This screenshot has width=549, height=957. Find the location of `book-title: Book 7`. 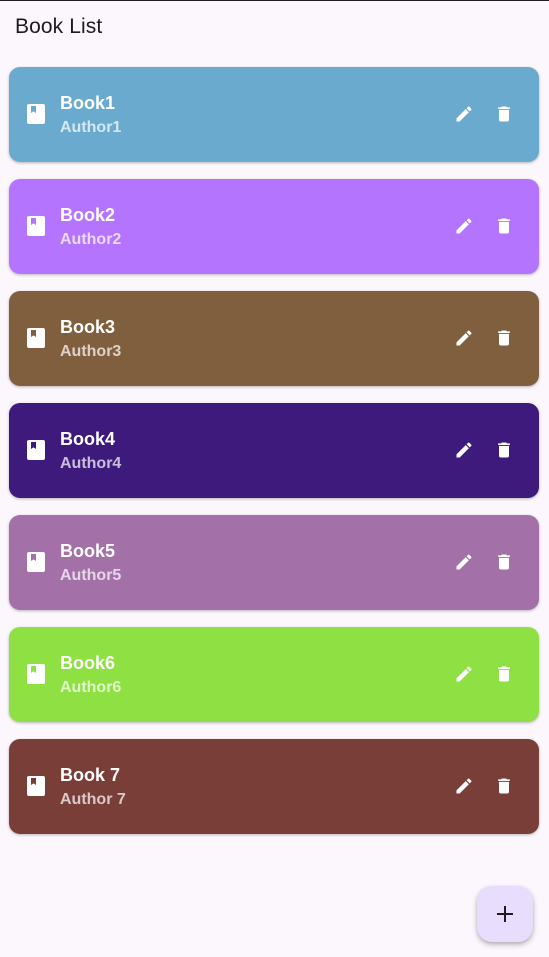

book-title: Book 7 is located at coordinates (90, 775).